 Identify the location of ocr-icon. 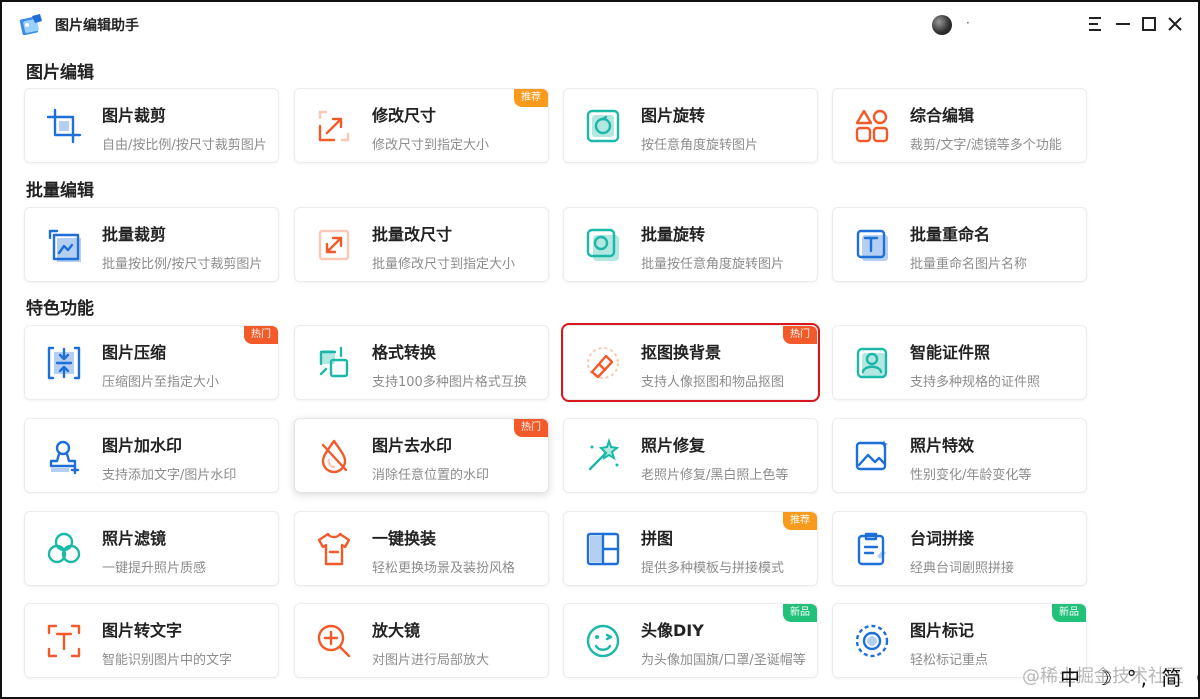
(64, 641).